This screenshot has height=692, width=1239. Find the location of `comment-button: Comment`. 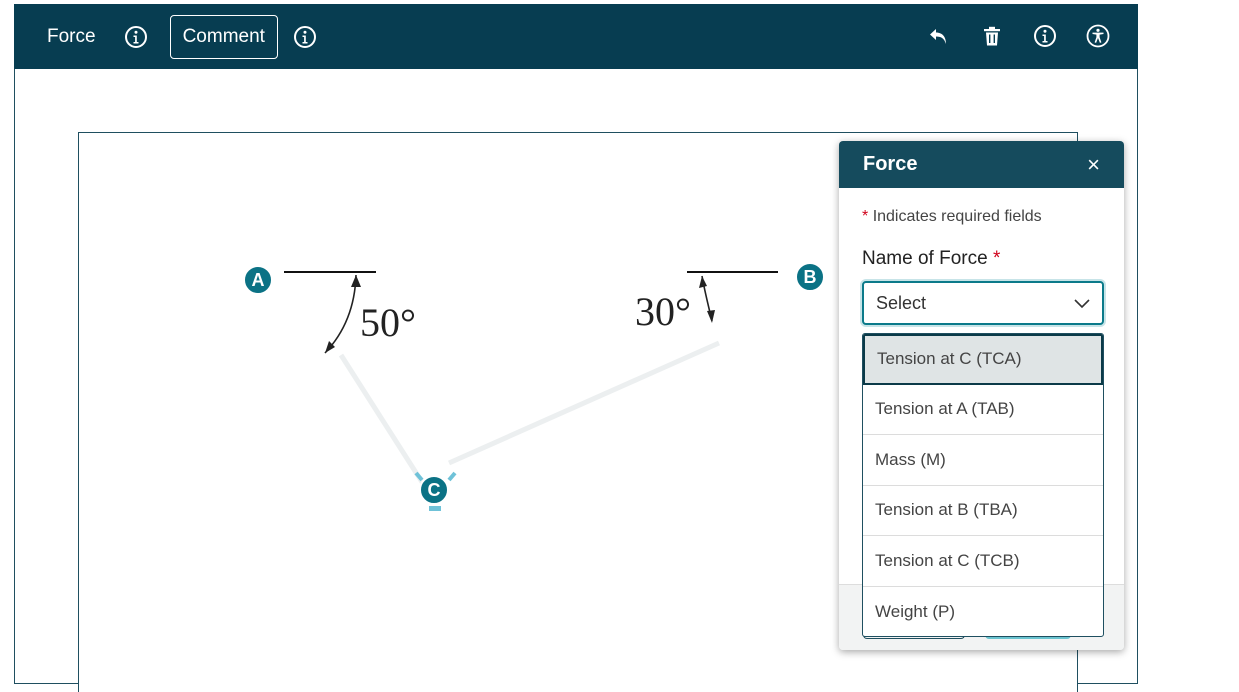

comment-button: Comment is located at coordinates (223, 36).